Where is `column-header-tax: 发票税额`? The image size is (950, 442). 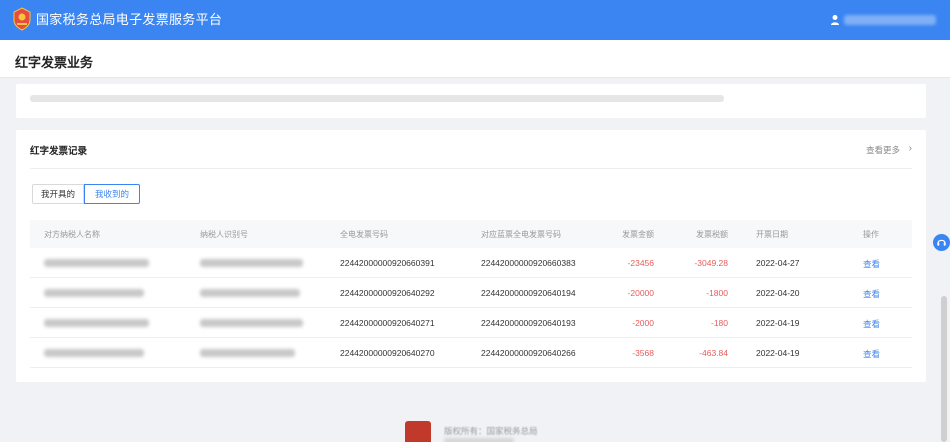 column-header-tax: 发票税额 is located at coordinates (712, 234).